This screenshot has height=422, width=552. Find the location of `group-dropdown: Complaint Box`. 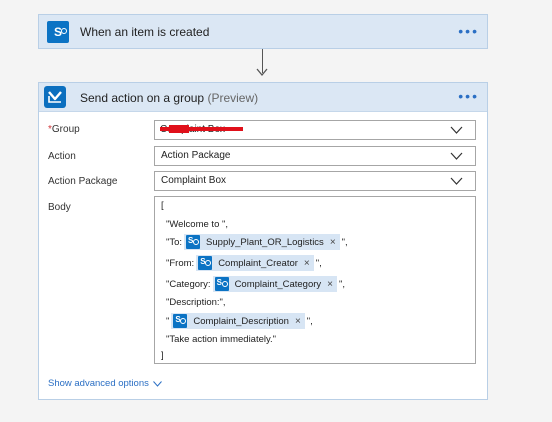

group-dropdown: Complaint Box is located at coordinates (315, 130).